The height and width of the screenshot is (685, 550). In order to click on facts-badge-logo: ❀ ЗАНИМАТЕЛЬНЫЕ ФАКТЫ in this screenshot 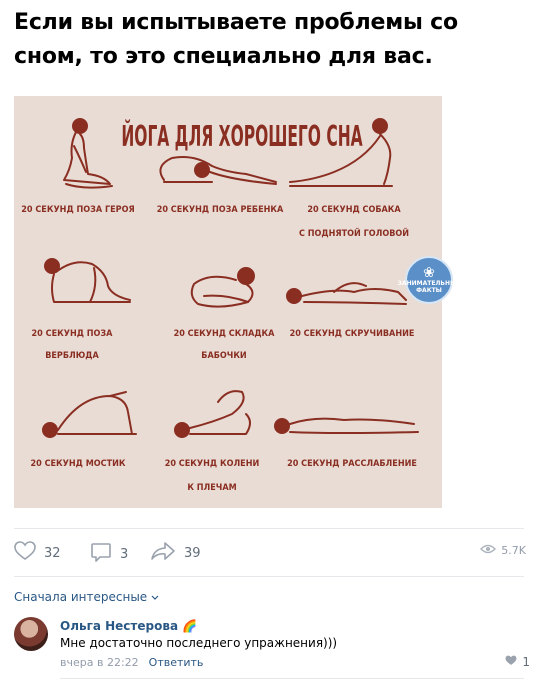, I will do `click(429, 280)`.